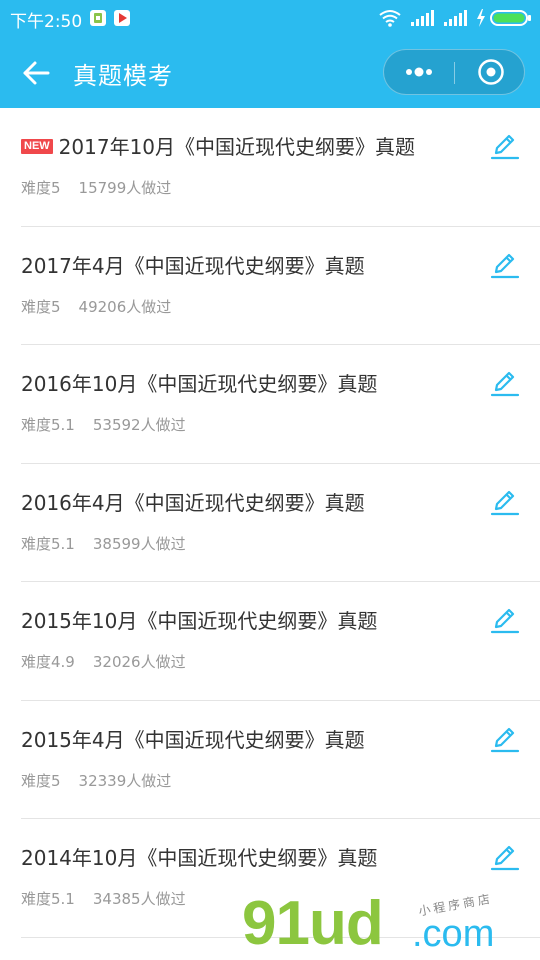  Describe the element at coordinates (270, 18) in the screenshot. I see `status-bar: 下午2:50` at that location.